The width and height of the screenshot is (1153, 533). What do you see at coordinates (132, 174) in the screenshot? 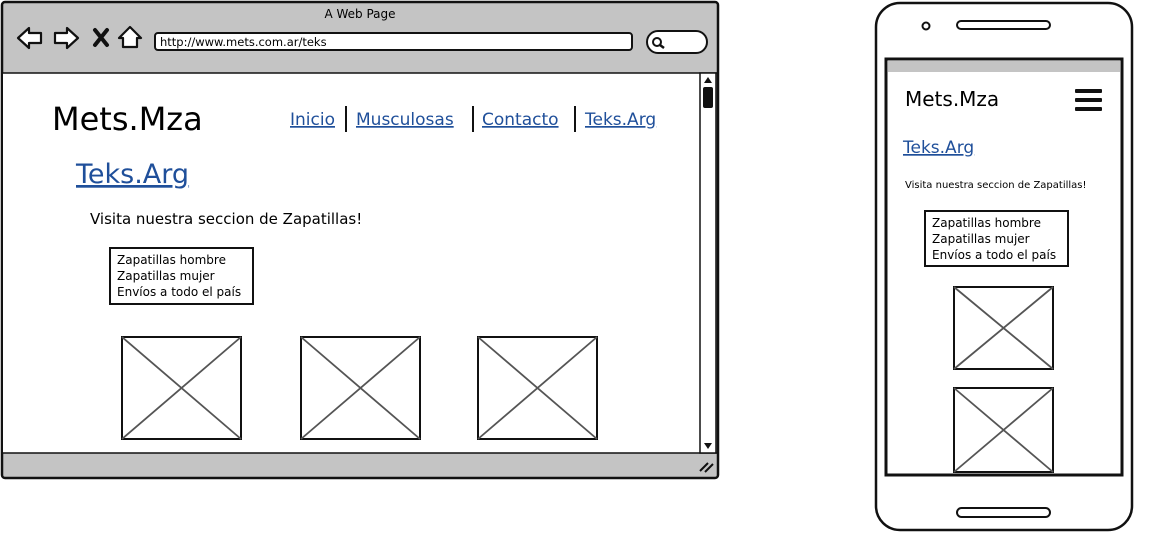
I see `page-heading-link: Teks.Arg` at bounding box center [132, 174].